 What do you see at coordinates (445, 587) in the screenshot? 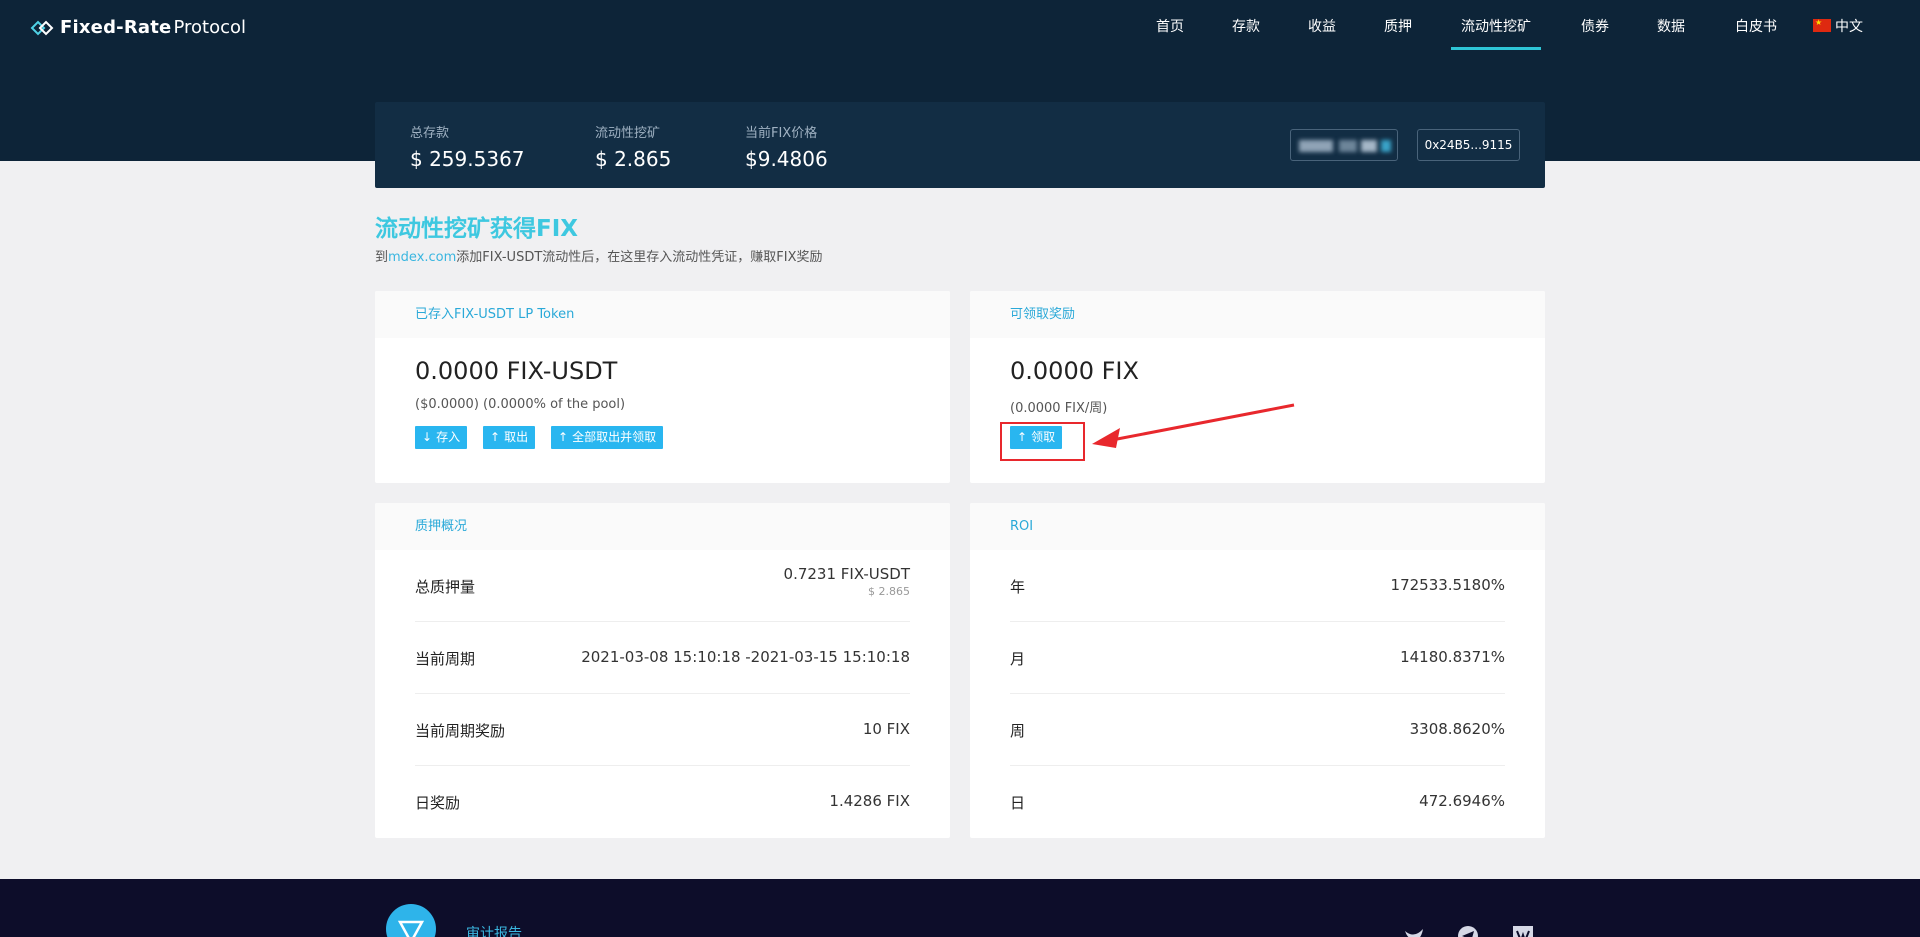
I see `row-label: 总质押量` at bounding box center [445, 587].